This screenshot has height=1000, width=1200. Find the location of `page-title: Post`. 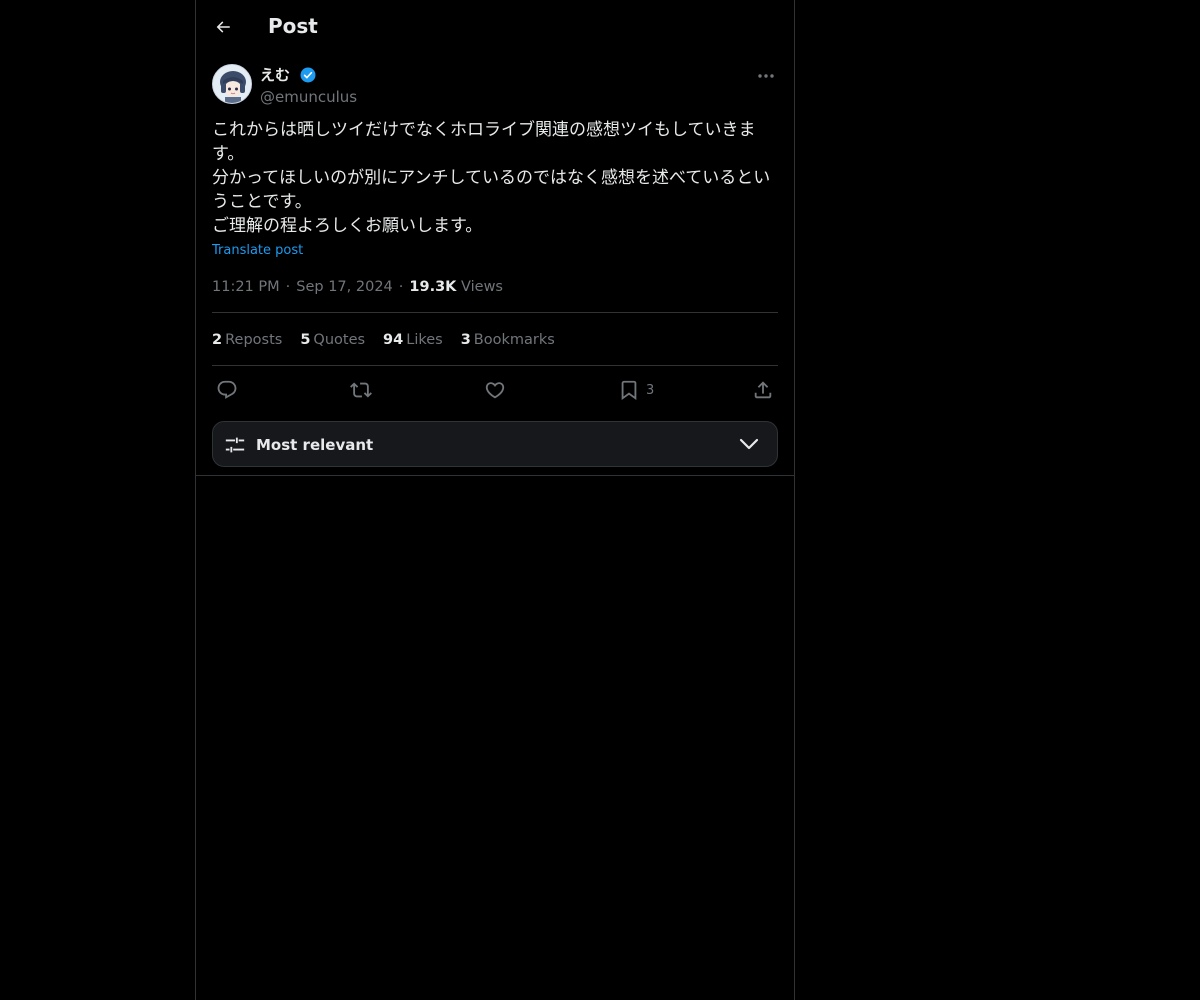

page-title: Post is located at coordinates (293, 26).